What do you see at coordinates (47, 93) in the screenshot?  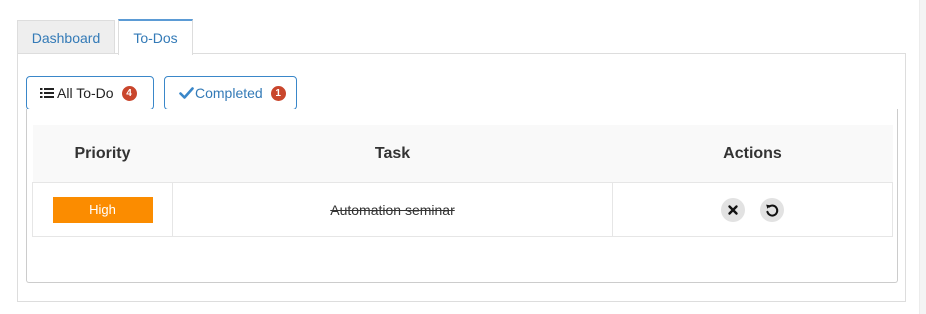 I see `list-icon` at bounding box center [47, 93].